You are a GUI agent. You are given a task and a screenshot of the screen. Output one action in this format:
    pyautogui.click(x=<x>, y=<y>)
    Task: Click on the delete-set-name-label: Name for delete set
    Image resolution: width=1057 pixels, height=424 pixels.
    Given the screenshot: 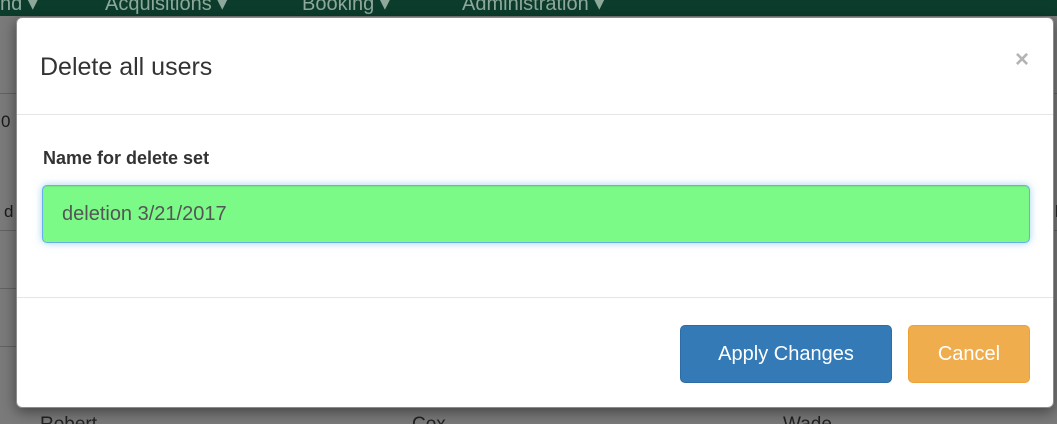 What is the action you would take?
    pyautogui.click(x=126, y=158)
    